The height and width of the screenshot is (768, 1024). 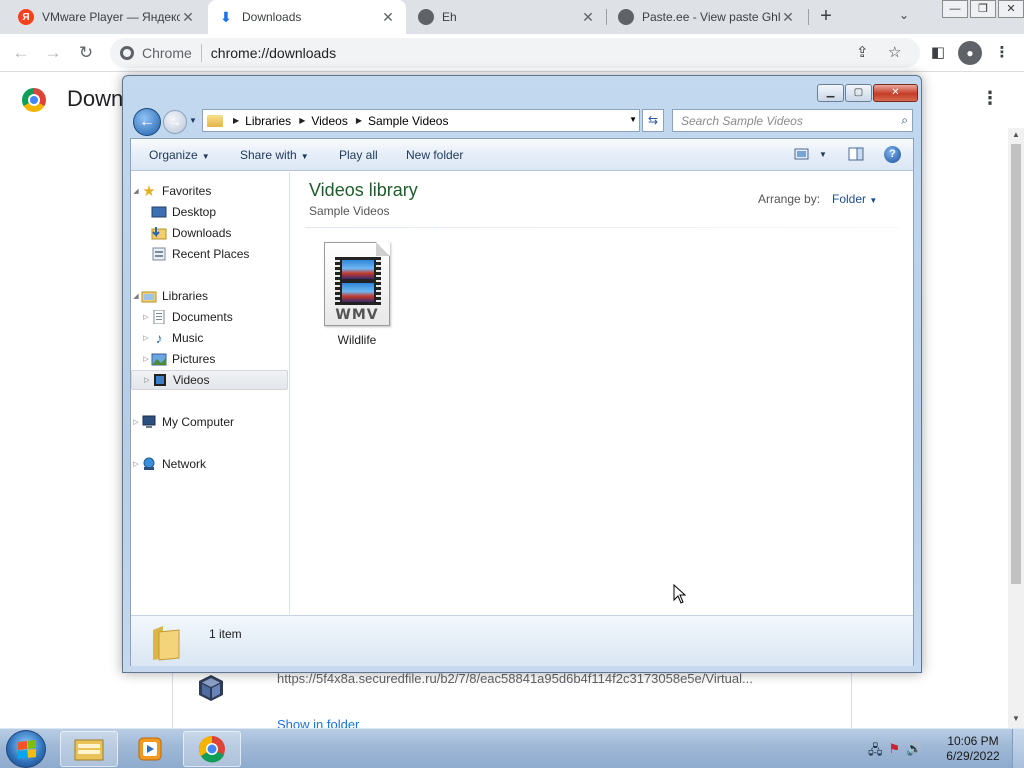 What do you see at coordinates (892, 154) in the screenshot?
I see `help-icon: ?` at bounding box center [892, 154].